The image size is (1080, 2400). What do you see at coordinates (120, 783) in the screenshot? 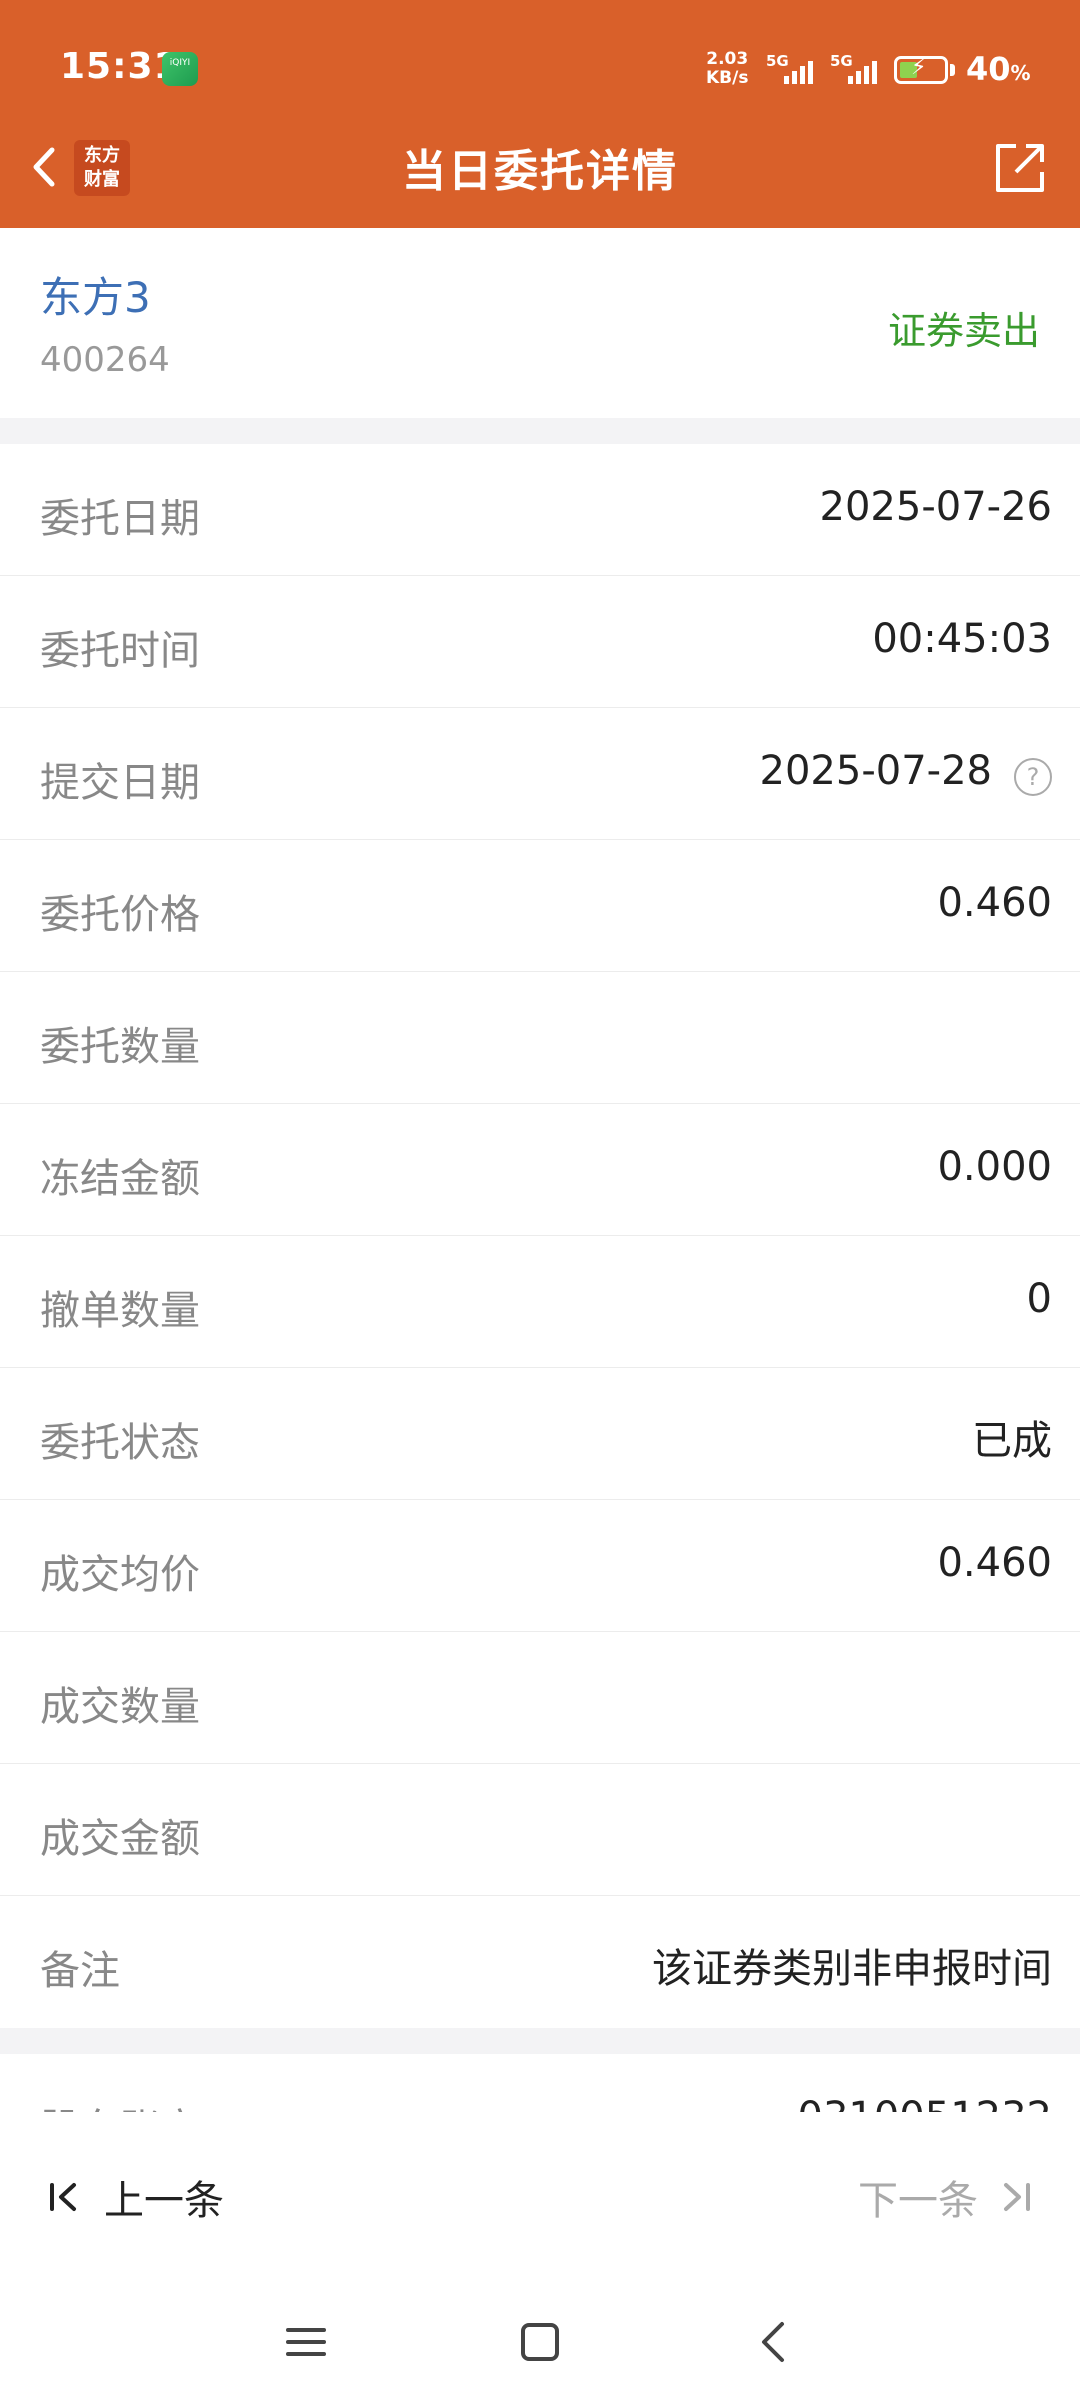
I see `detail-label: 提交日期` at bounding box center [120, 783].